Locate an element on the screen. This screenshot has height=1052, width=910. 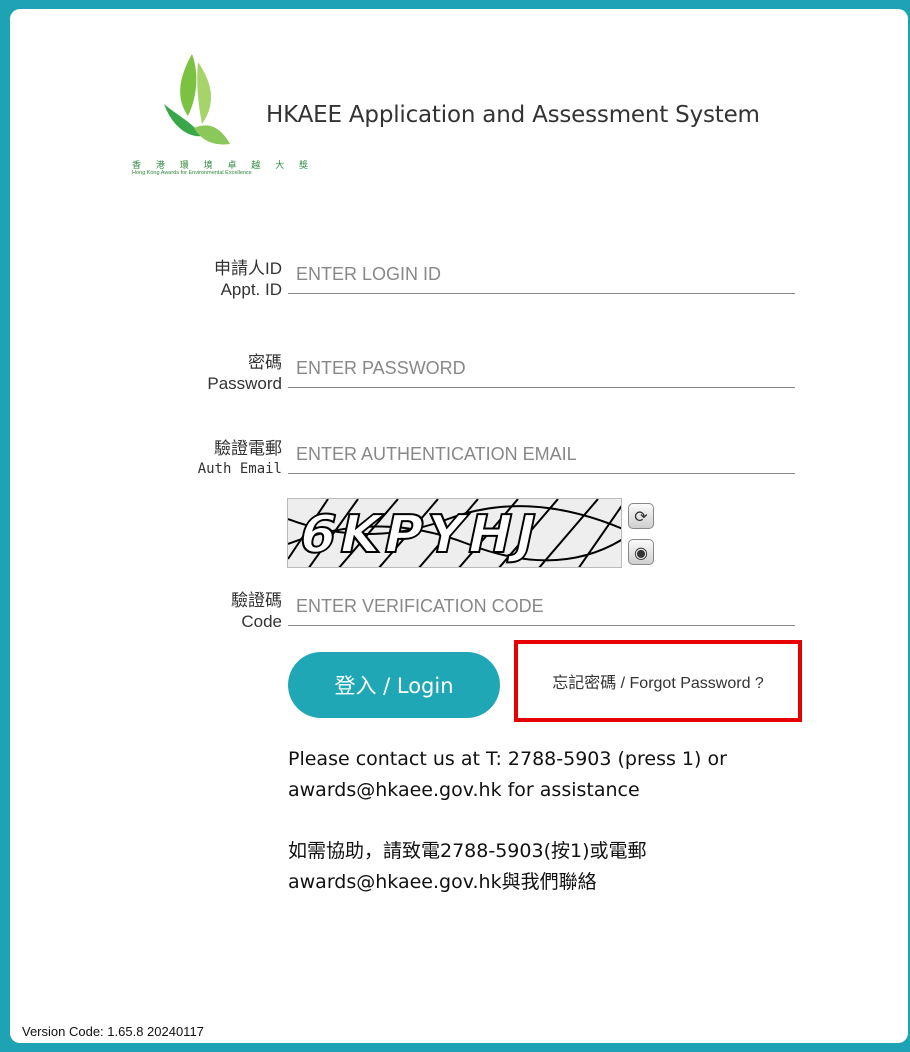
captcha-image: 6KPYHJ is located at coordinates (454, 533).